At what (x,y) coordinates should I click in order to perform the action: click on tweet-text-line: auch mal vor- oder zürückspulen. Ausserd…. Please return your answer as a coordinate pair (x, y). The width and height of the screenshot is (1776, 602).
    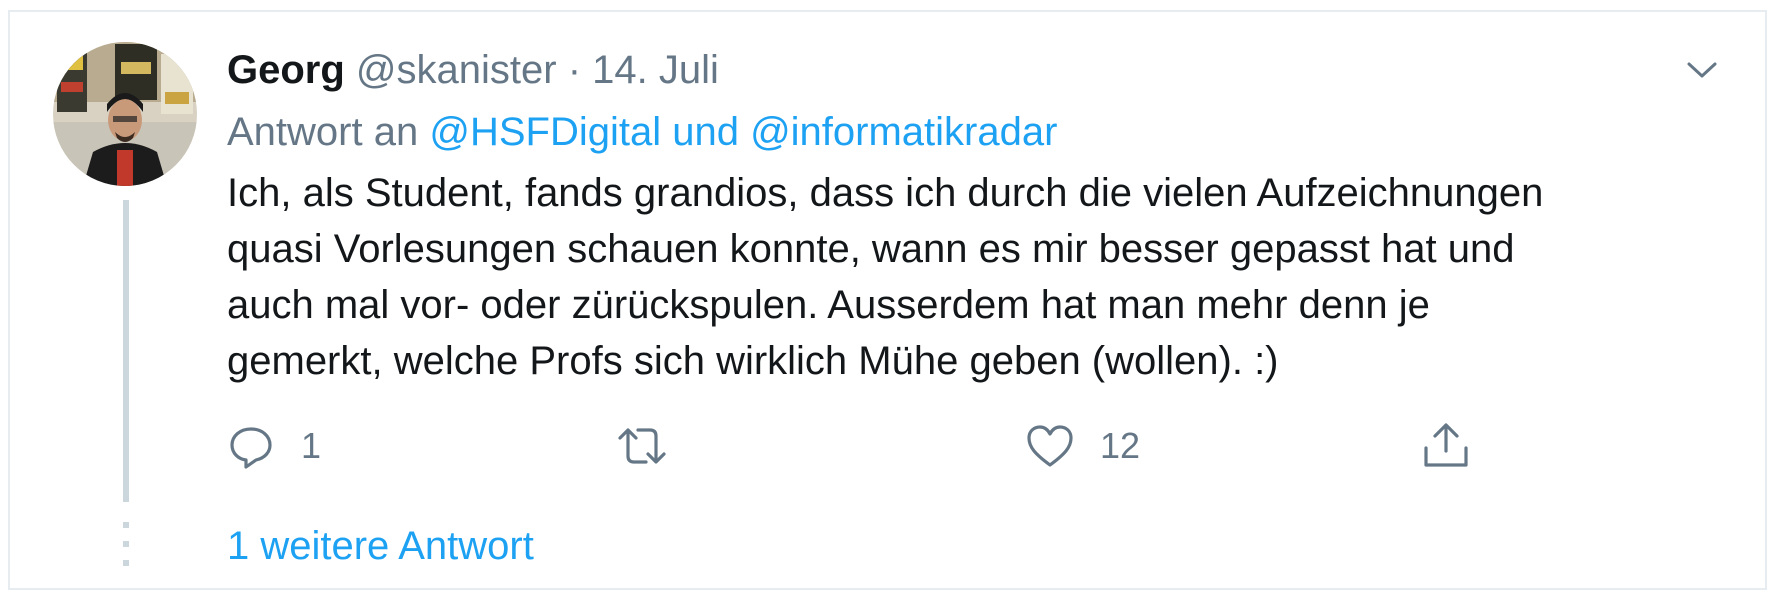
    Looking at the image, I should click on (828, 305).